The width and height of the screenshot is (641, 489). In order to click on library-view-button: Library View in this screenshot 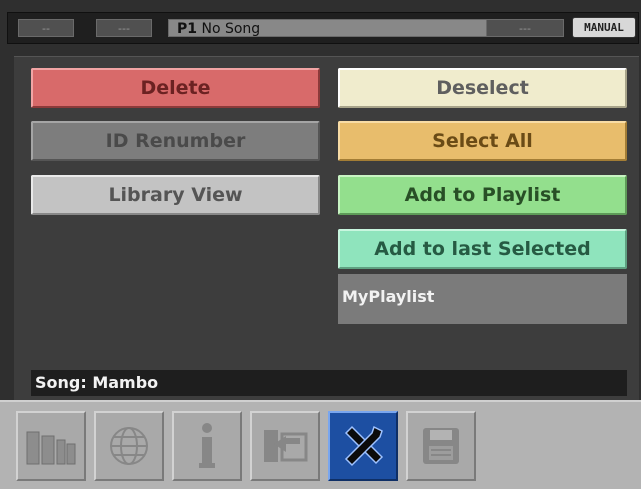, I will do `click(175, 195)`.